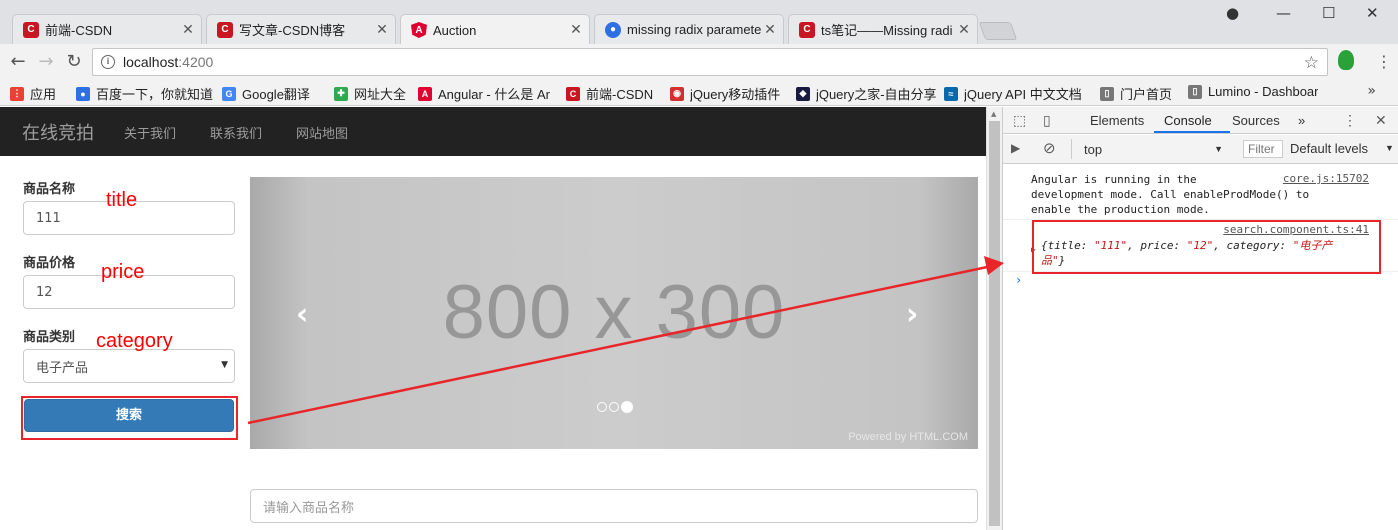 The width and height of the screenshot is (1398, 530). Describe the element at coordinates (322, 132) in the screenshot. I see `nav-sitemap: 网站地图` at that location.